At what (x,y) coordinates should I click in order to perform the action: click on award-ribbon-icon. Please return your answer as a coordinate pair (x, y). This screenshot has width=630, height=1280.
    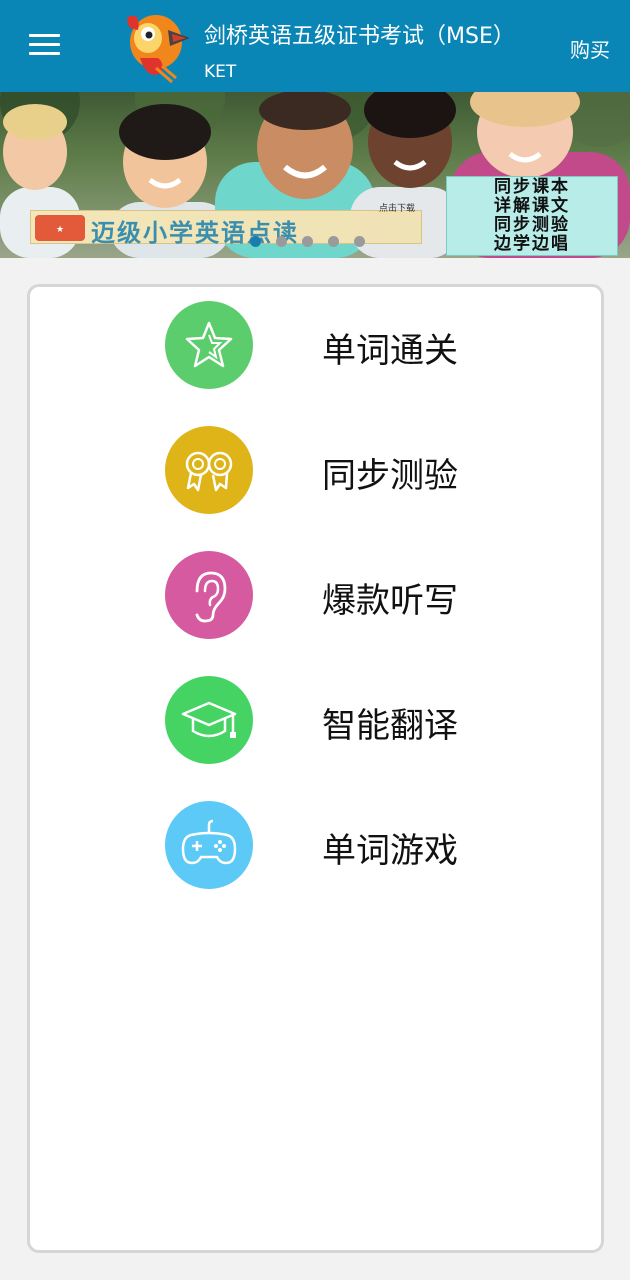
    Looking at the image, I should click on (209, 471).